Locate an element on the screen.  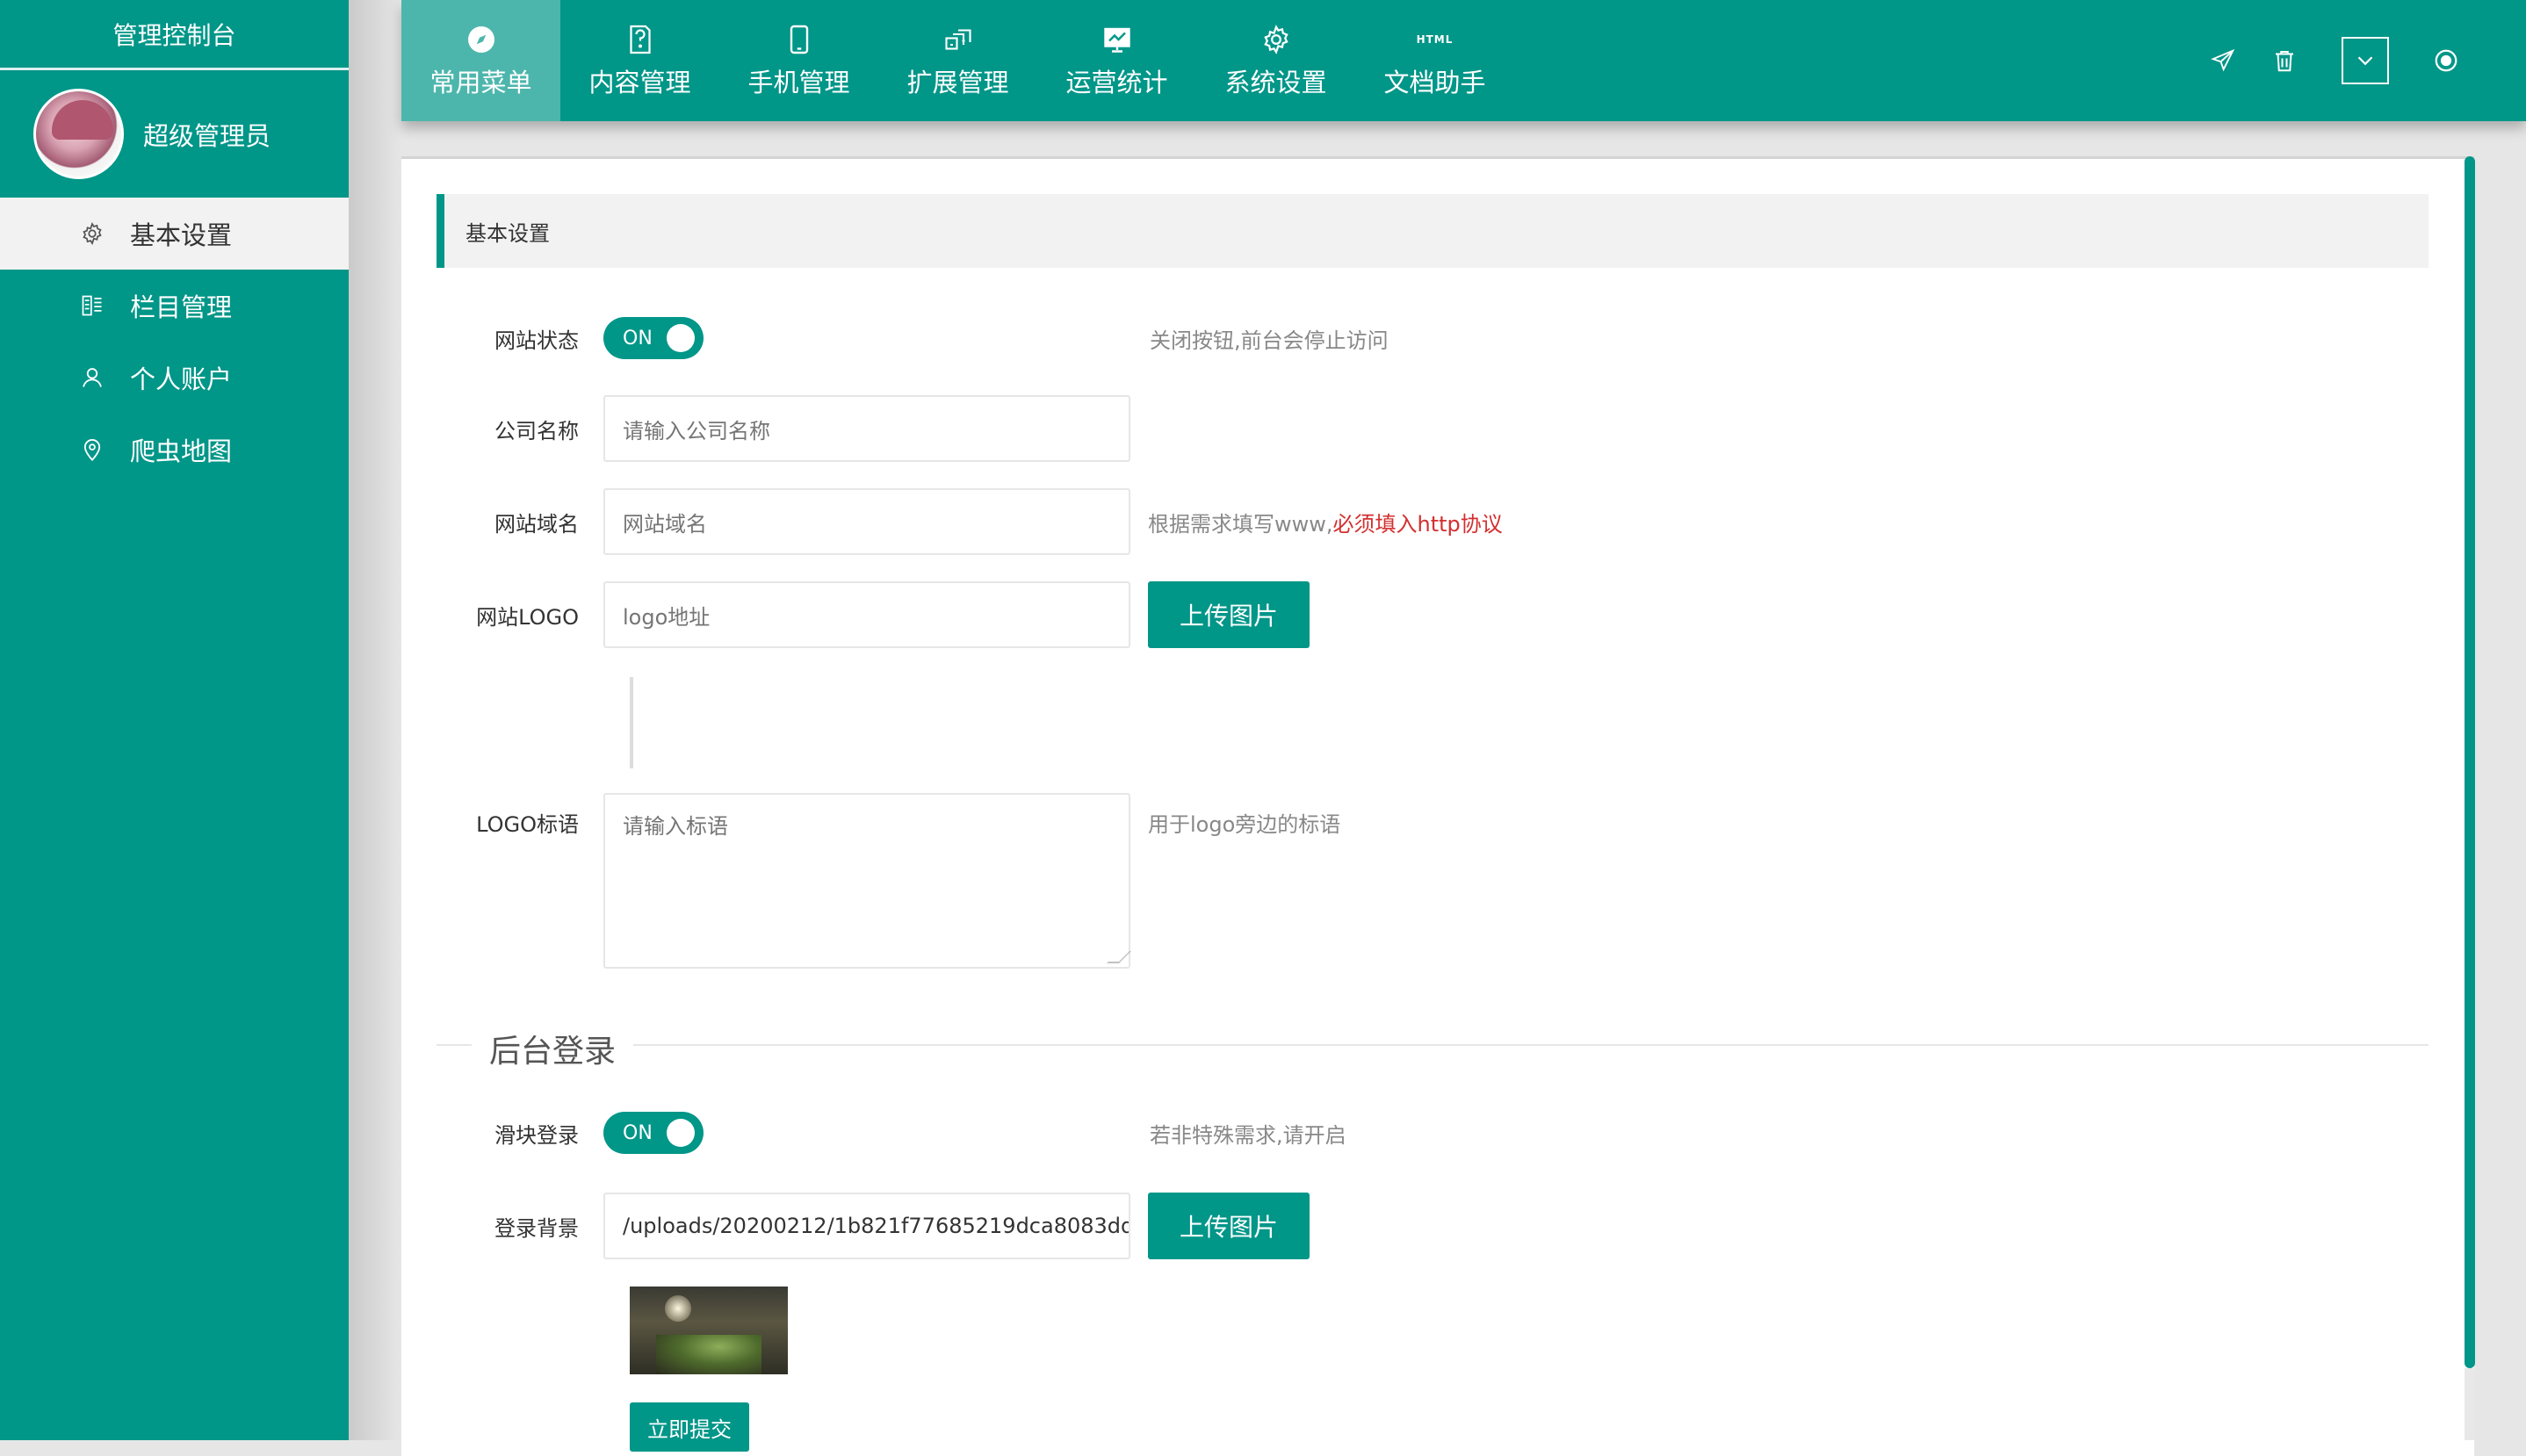
slogan-placeholder: 请输入标语 is located at coordinates (675, 826).